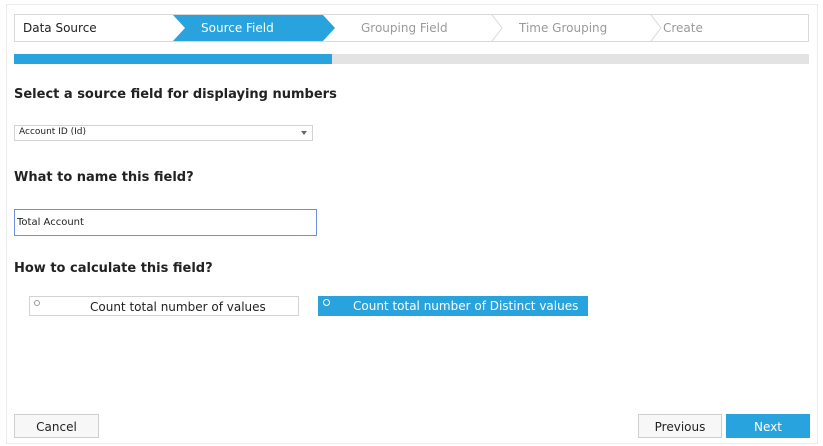 Image resolution: width=823 pixels, height=446 pixels. I want to click on calculation-heading: How to calculate this field?, so click(113, 268).